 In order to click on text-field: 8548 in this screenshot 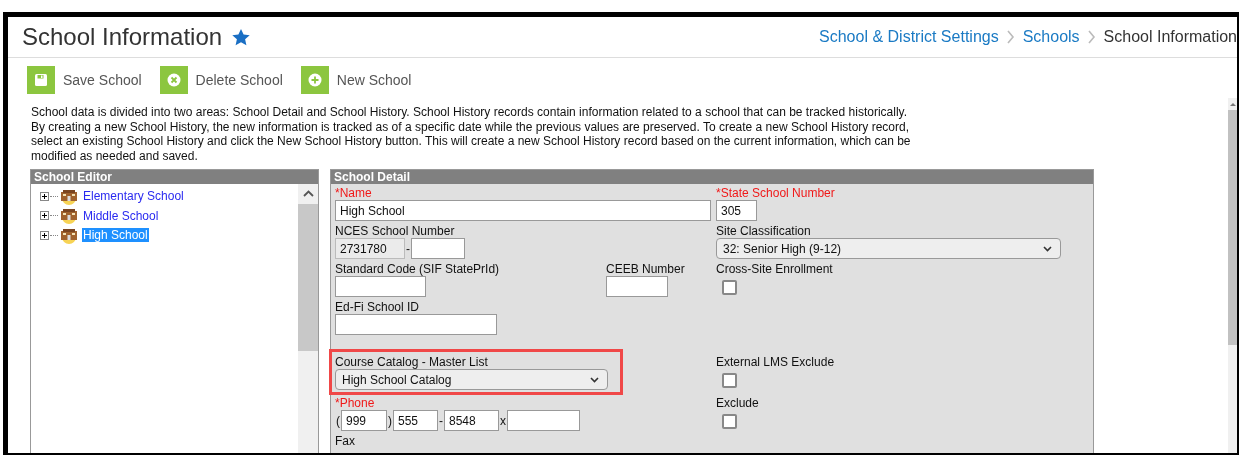, I will do `click(471, 421)`.